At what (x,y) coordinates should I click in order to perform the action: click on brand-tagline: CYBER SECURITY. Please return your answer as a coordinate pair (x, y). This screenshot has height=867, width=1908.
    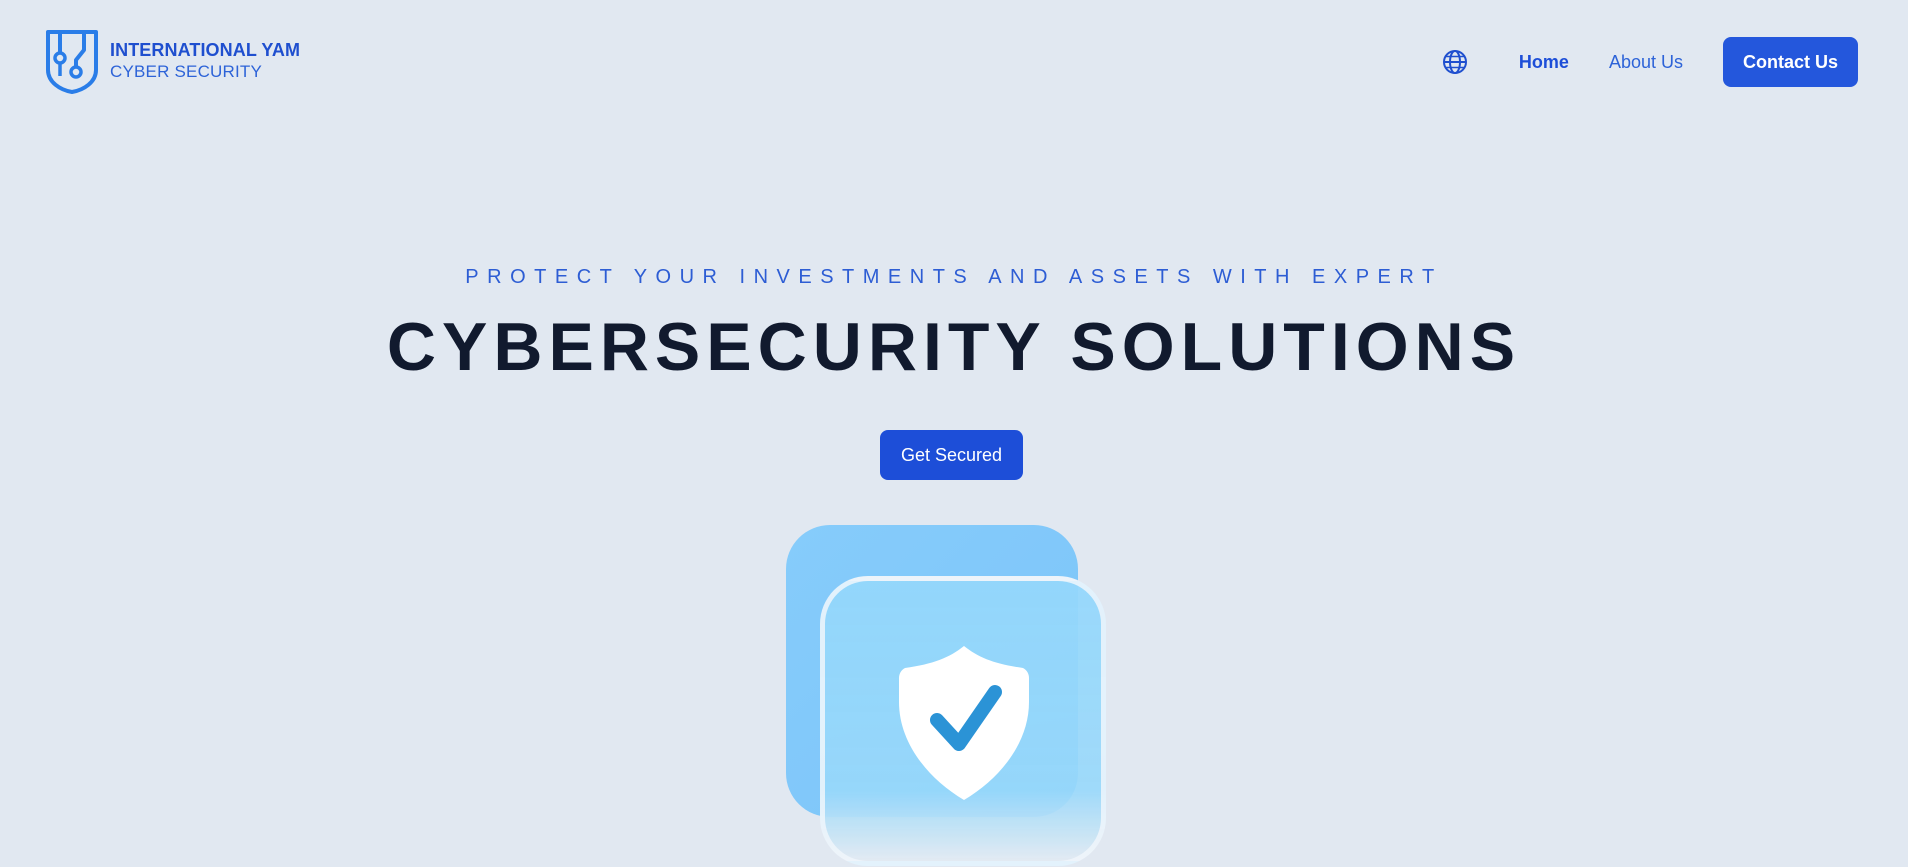
    Looking at the image, I should click on (186, 71).